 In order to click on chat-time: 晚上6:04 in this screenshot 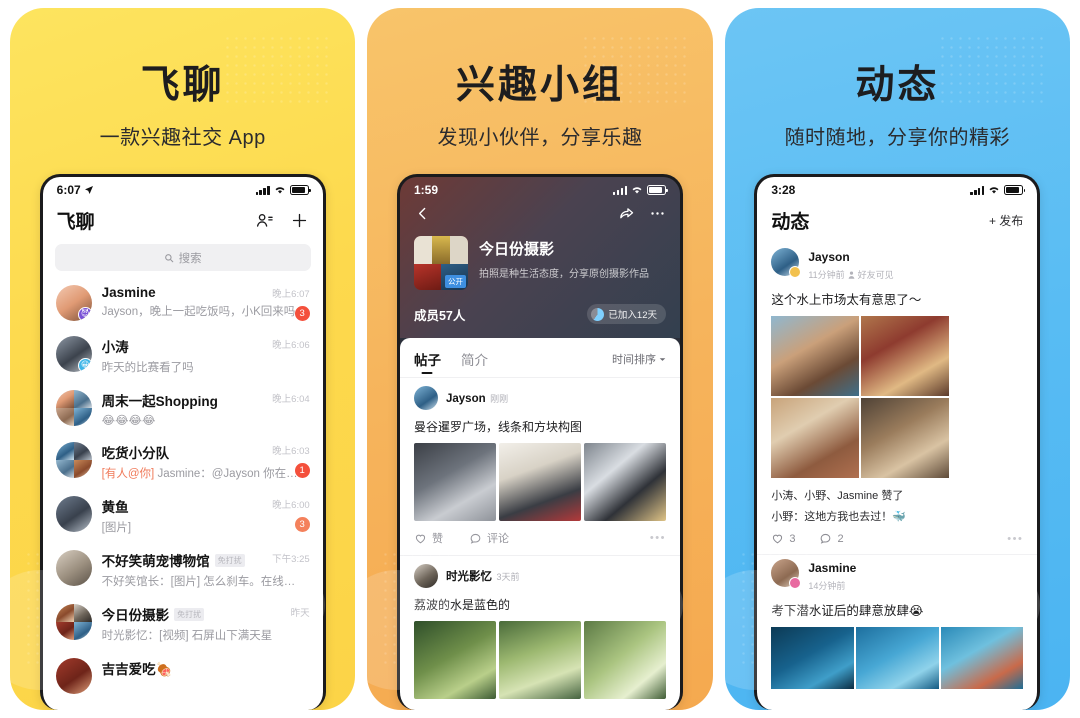, I will do `click(291, 399)`.